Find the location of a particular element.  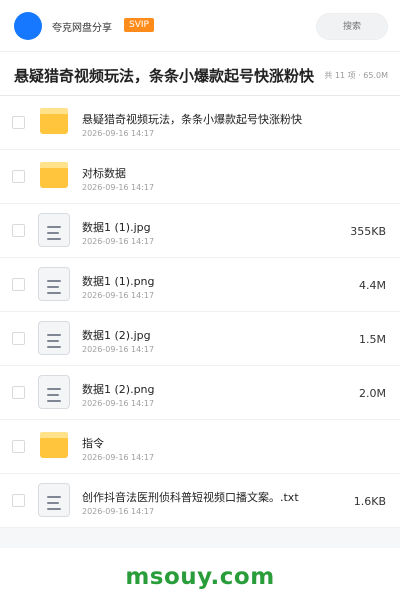

file-size: 1.5M is located at coordinates (372, 339).